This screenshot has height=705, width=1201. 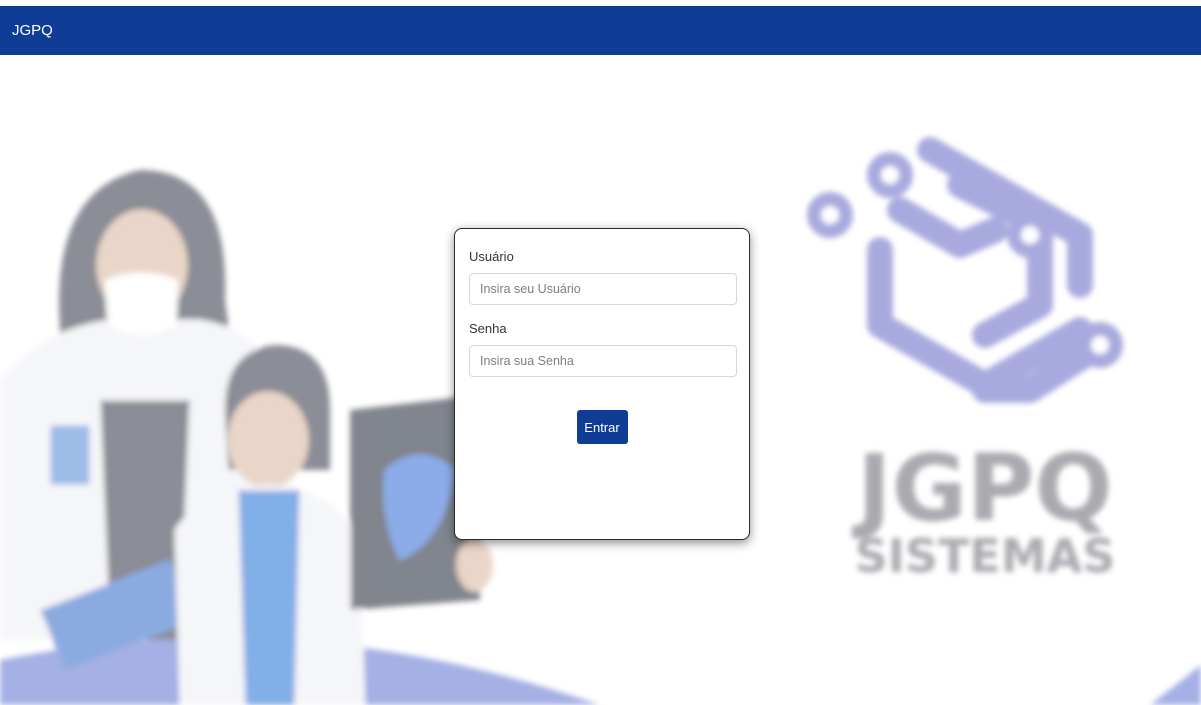 What do you see at coordinates (981, 488) in the screenshot?
I see `logo-title: JGPQ` at bounding box center [981, 488].